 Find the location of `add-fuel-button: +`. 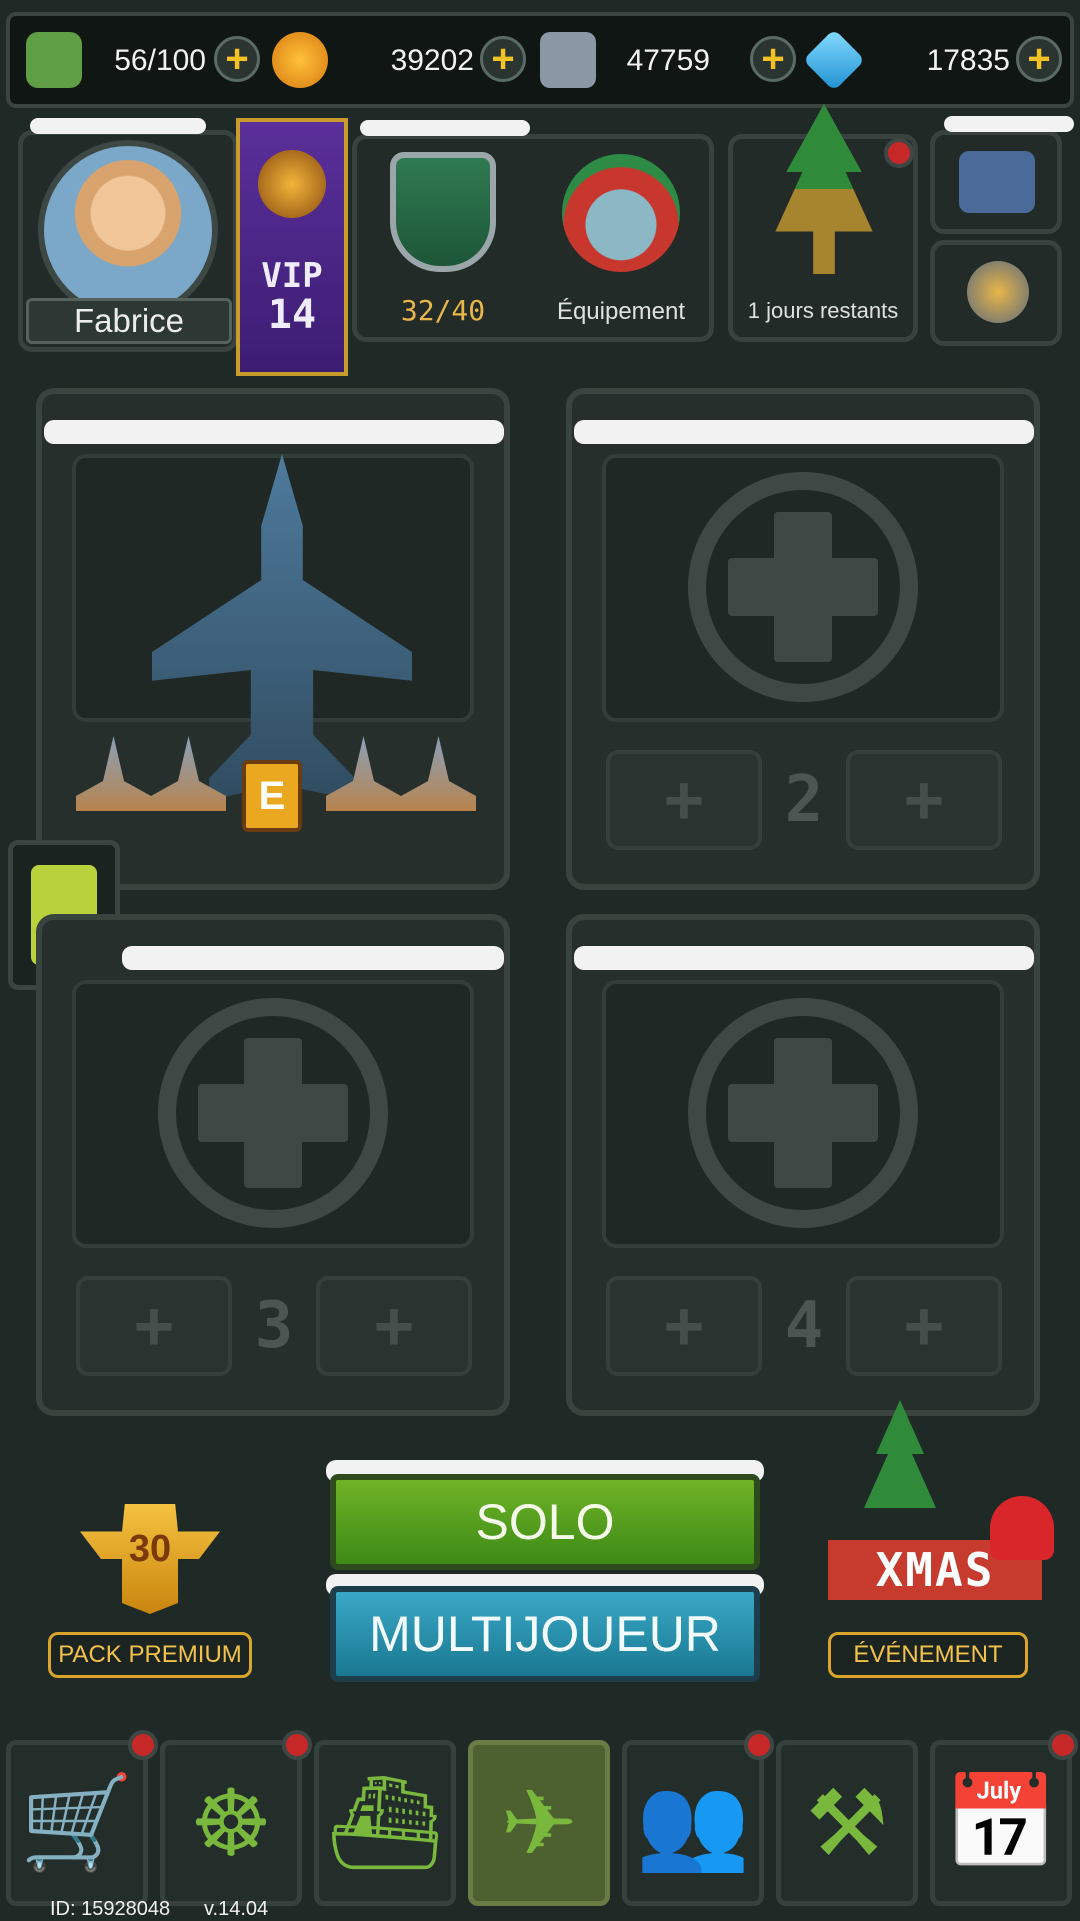

add-fuel-button: + is located at coordinates (237, 59).